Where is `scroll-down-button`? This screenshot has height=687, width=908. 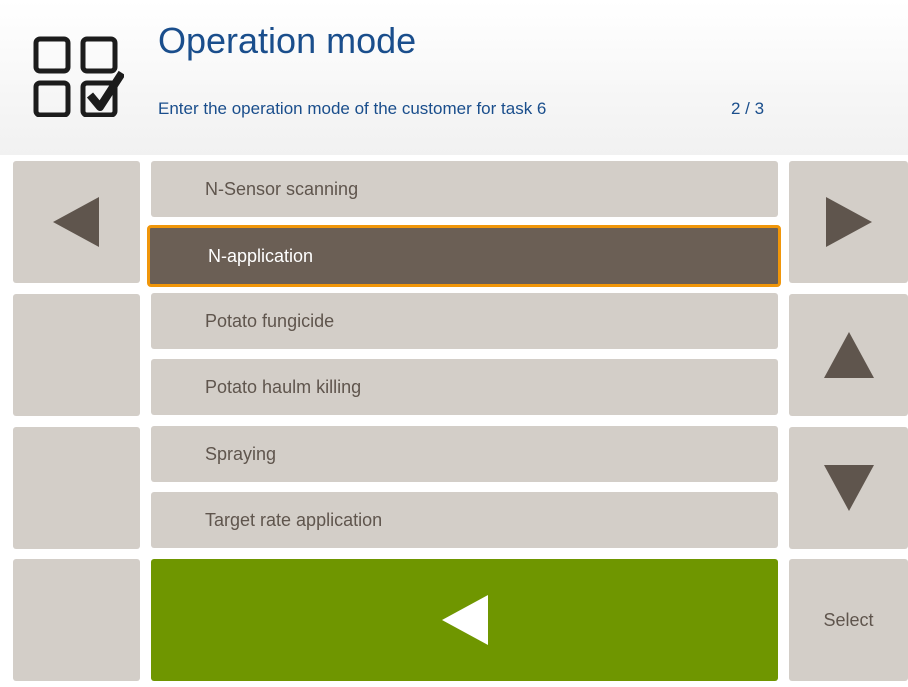
scroll-down-button is located at coordinates (848, 488).